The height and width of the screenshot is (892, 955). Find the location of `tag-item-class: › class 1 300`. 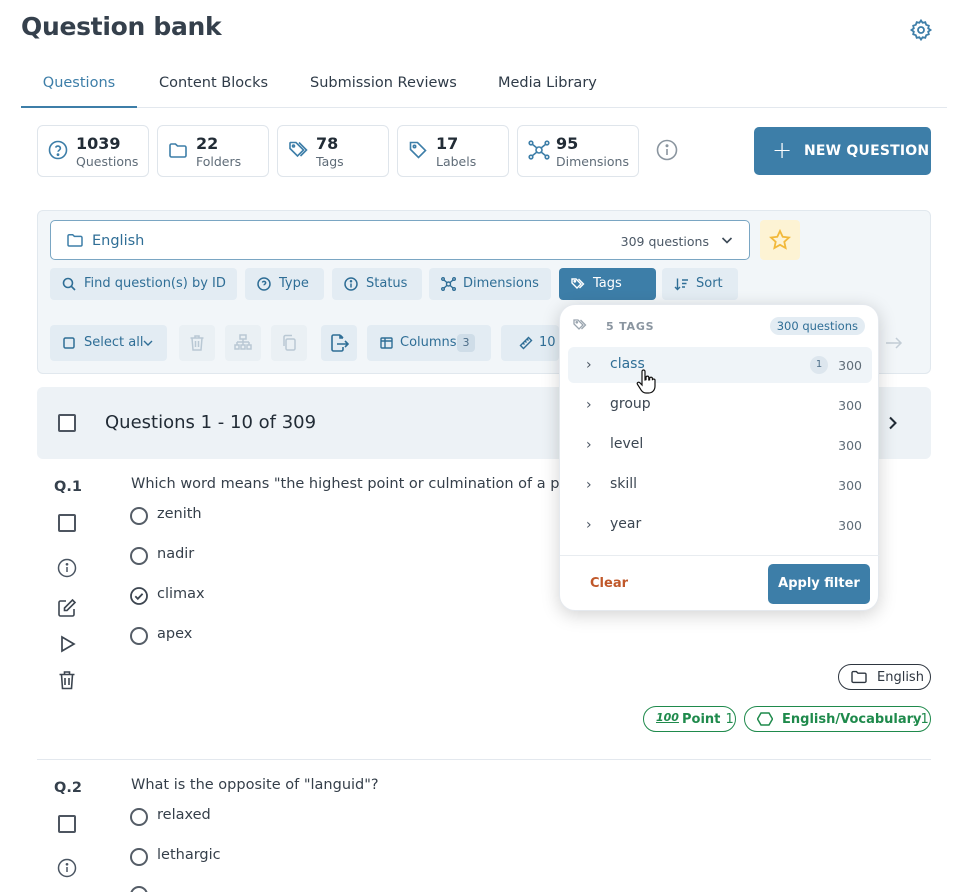

tag-item-class: › class 1 300 is located at coordinates (720, 365).